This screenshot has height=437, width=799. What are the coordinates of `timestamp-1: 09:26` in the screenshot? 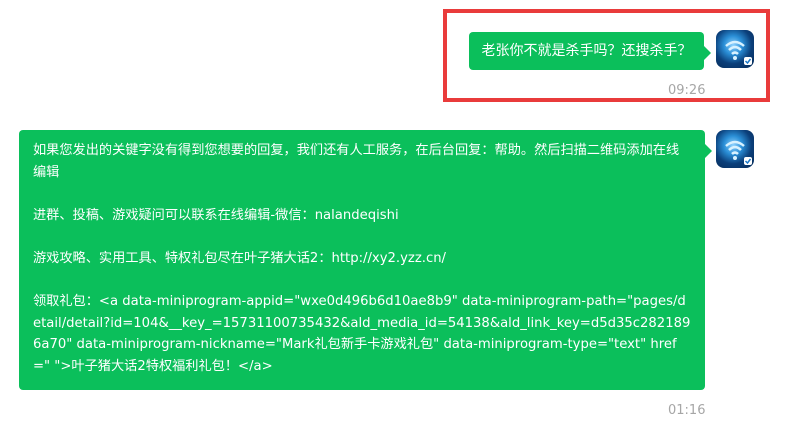 It's located at (687, 90).